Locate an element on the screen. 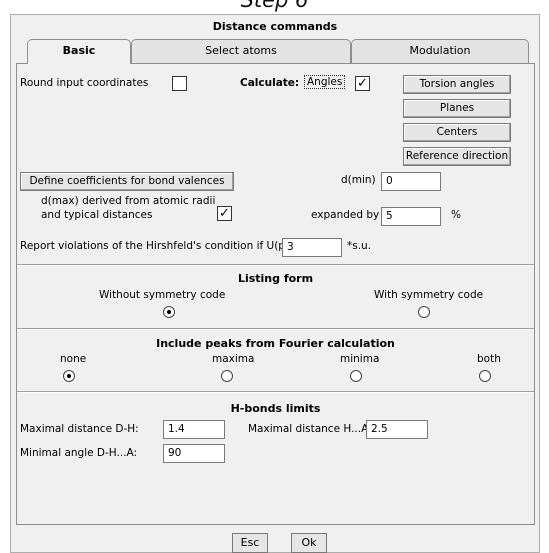  peaks-maxima-radio is located at coordinates (227, 376).